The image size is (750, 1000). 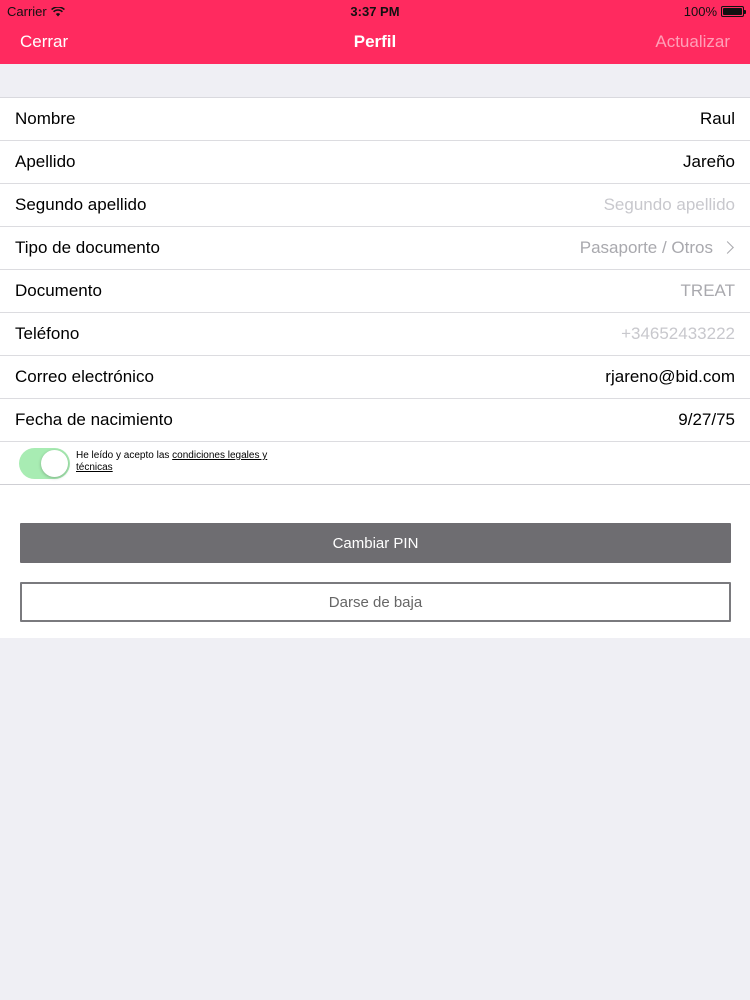 I want to click on telefono-input: +34652433222, so click(x=678, y=334).